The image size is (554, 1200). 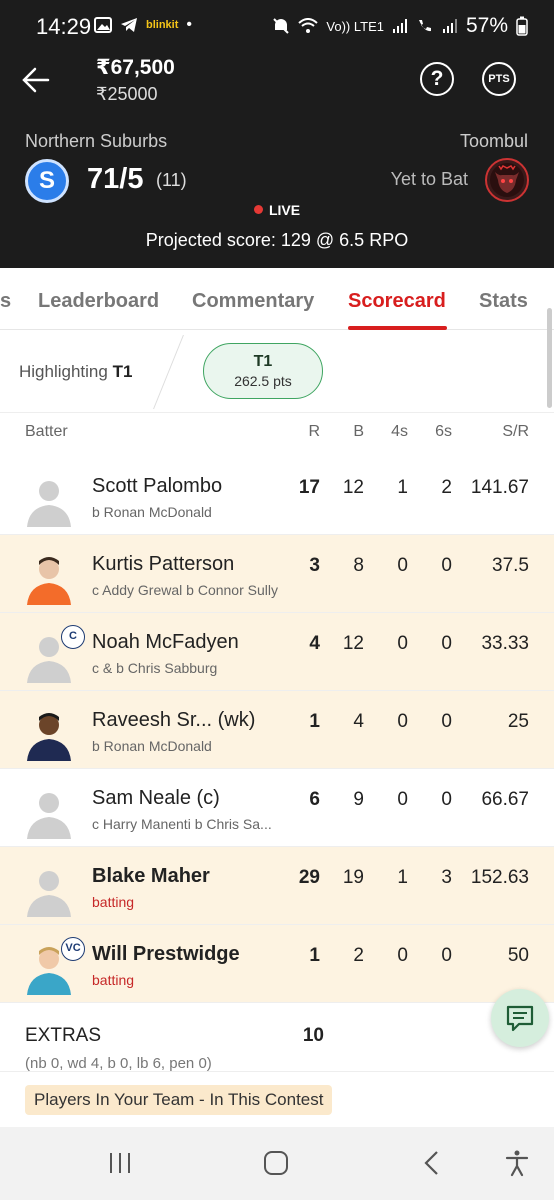 What do you see at coordinates (171, 180) in the screenshot?
I see `team1-overs: (11)` at bounding box center [171, 180].